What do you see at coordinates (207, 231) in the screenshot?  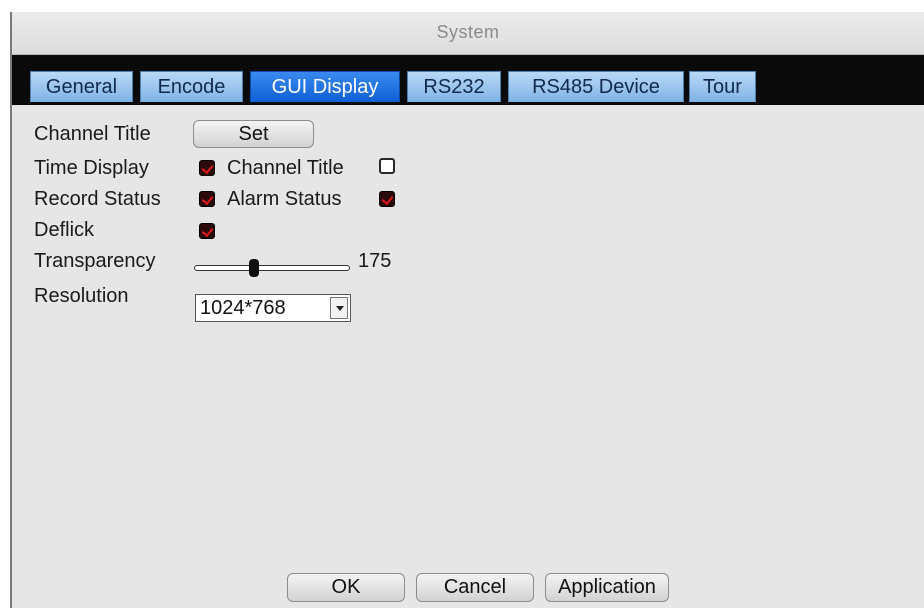 I see `deflick-checkbox` at bounding box center [207, 231].